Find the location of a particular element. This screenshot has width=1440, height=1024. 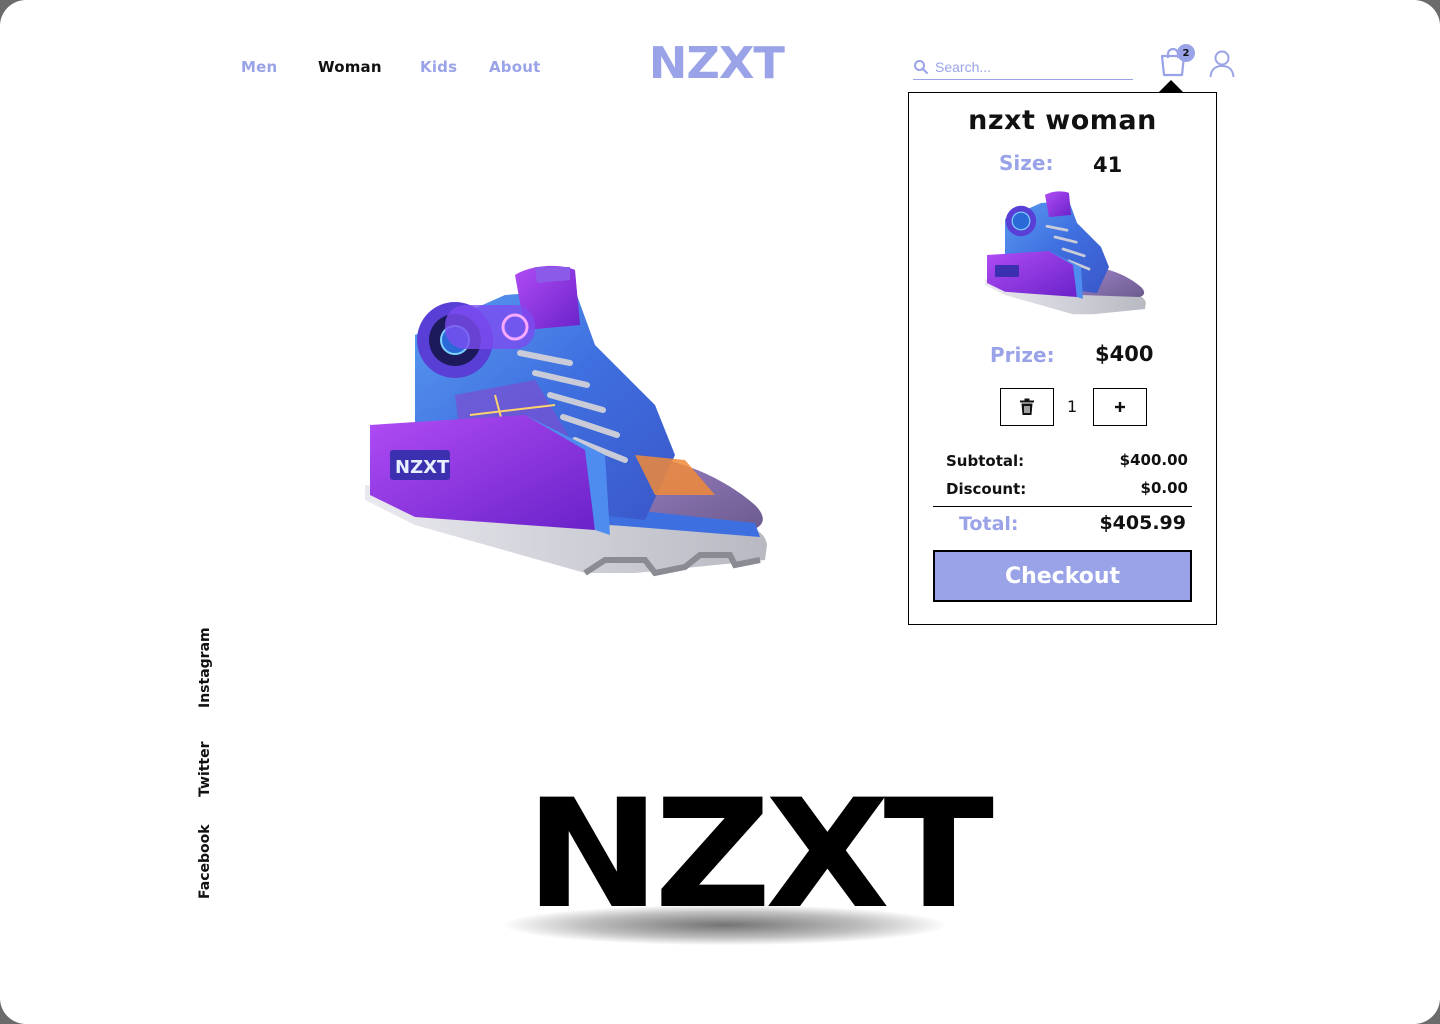

nav-link-men: Men is located at coordinates (259, 67).